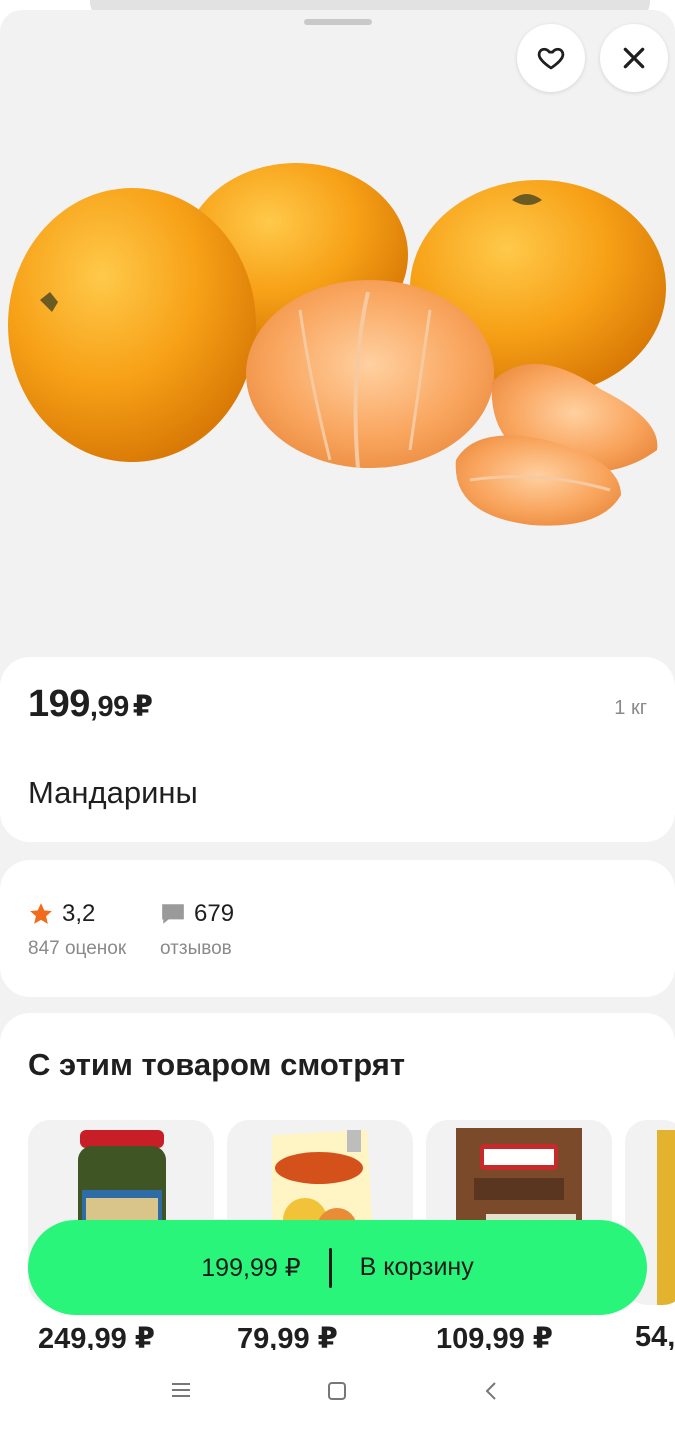  I want to click on favorite-button, so click(551, 58).